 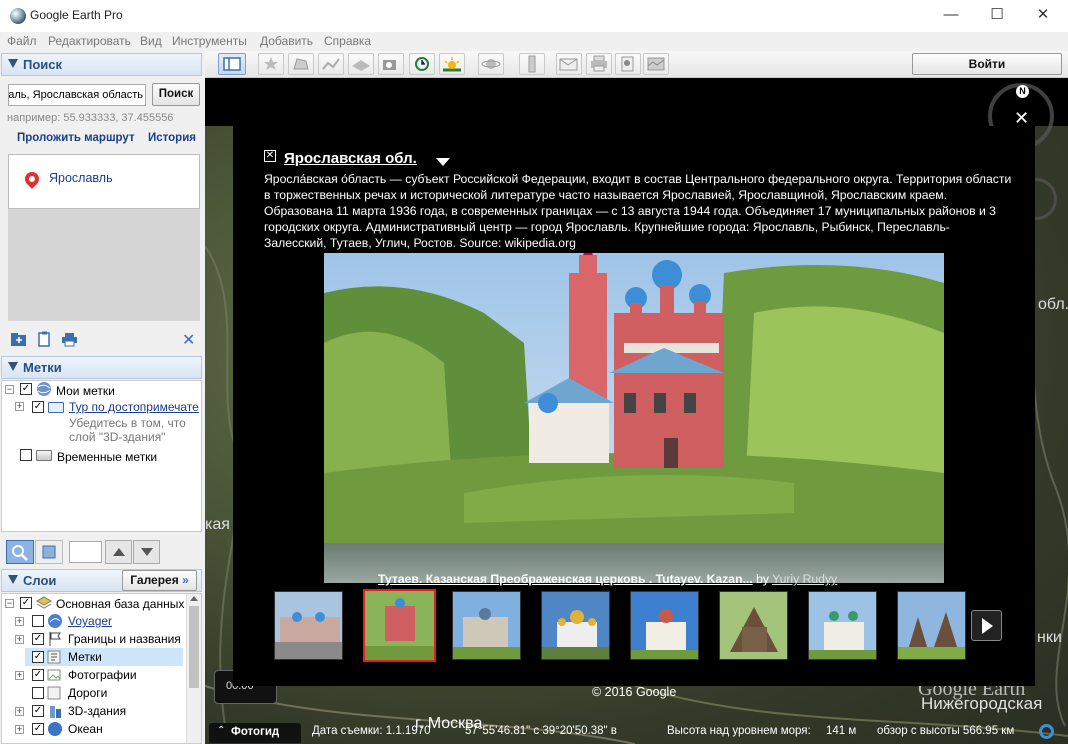 What do you see at coordinates (69, 339) in the screenshot?
I see `print-icon` at bounding box center [69, 339].